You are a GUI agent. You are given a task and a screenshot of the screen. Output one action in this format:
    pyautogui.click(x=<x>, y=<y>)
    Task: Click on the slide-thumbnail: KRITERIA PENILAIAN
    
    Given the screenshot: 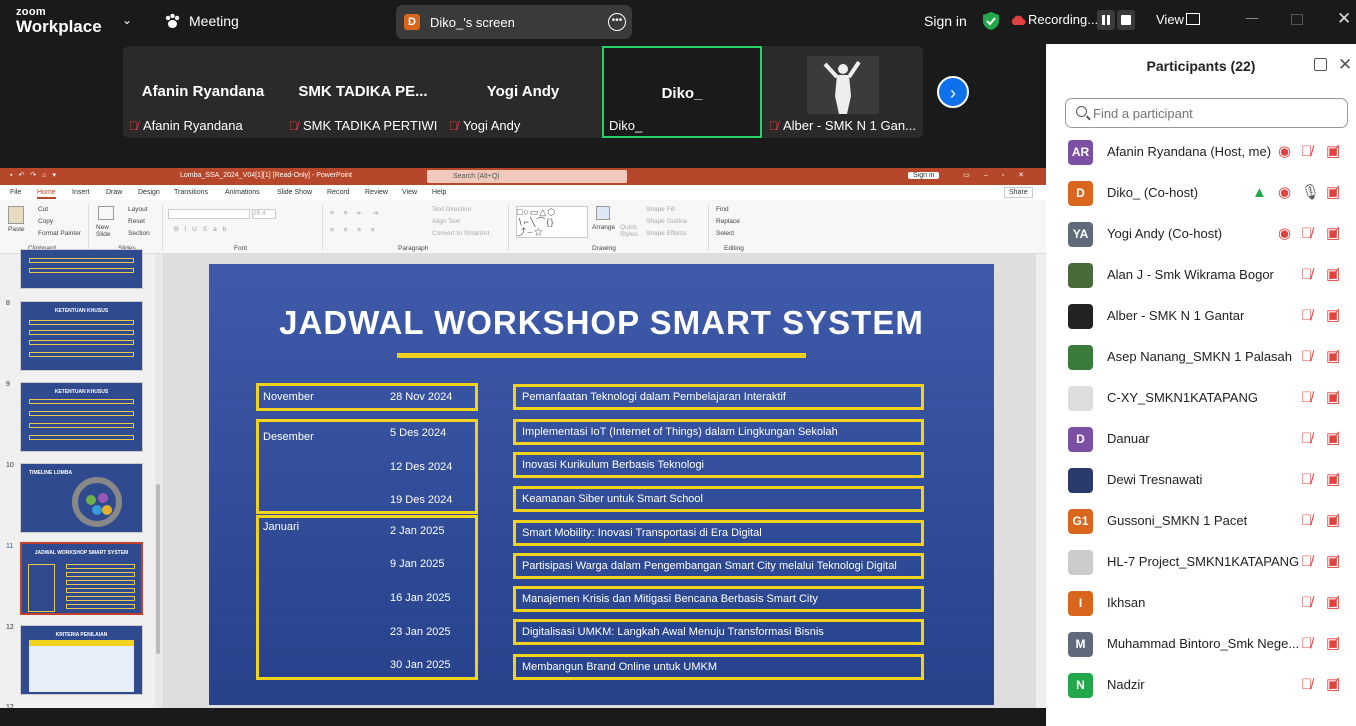 What is the action you would take?
    pyautogui.click(x=81, y=660)
    